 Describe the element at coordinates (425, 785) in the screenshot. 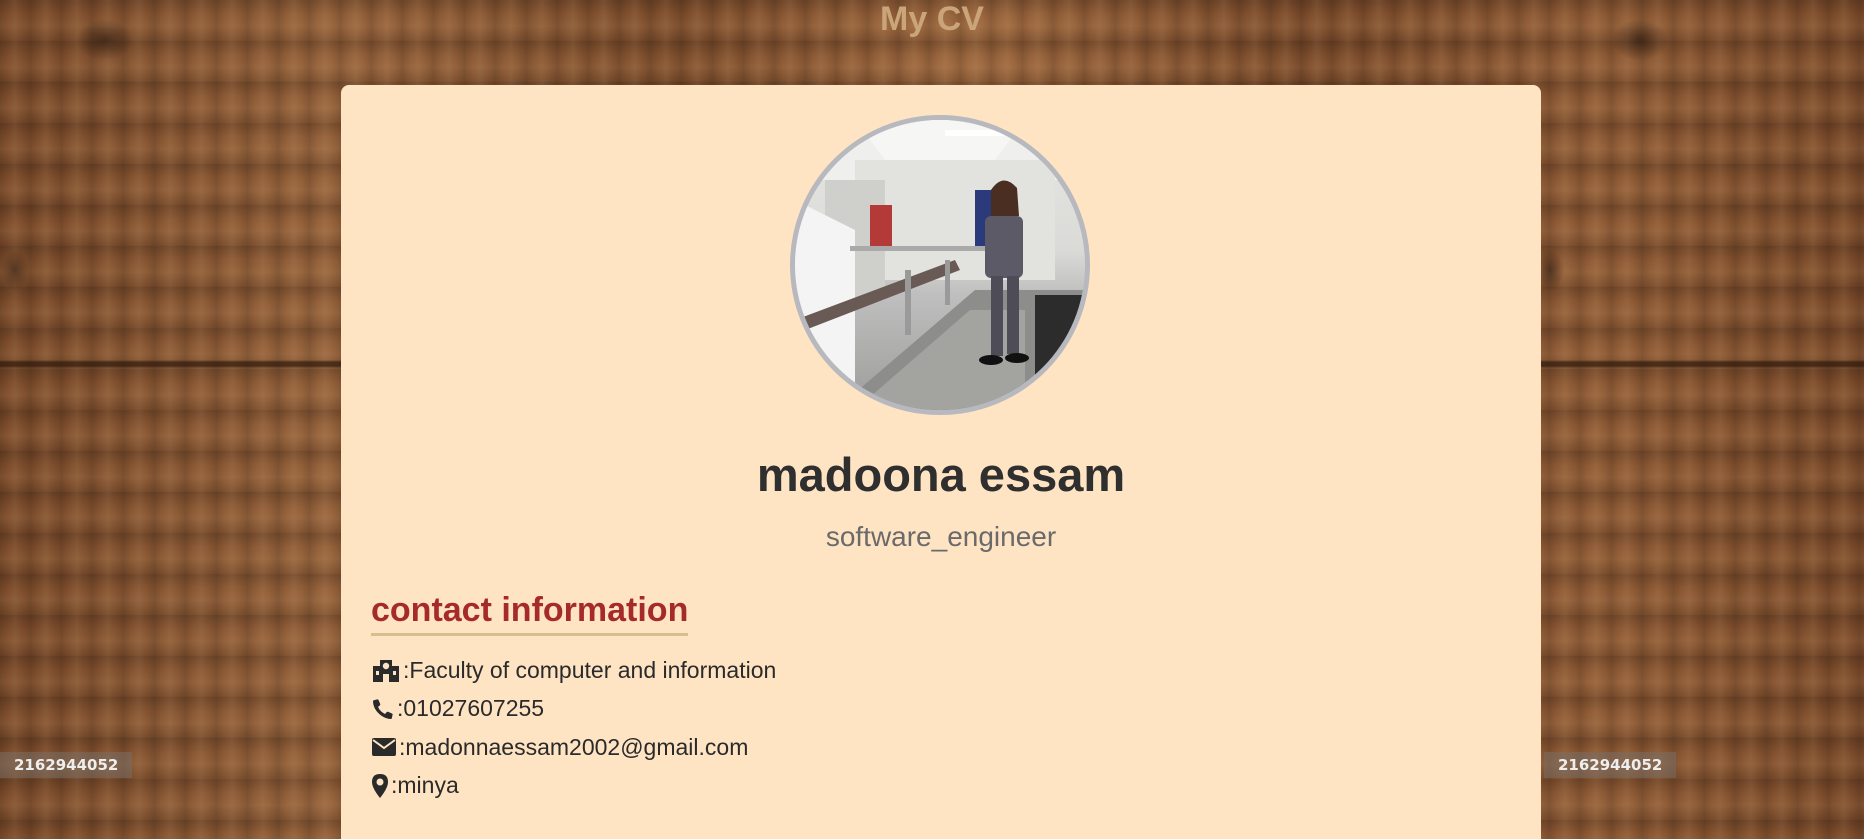

I see `contact-location-text: :minya` at that location.